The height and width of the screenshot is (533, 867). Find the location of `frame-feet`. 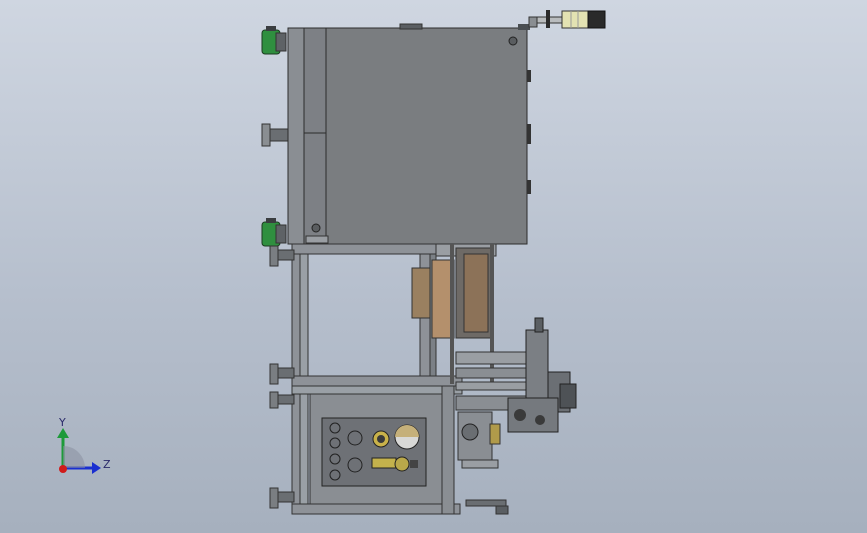

frame-feet is located at coordinates (282, 377).